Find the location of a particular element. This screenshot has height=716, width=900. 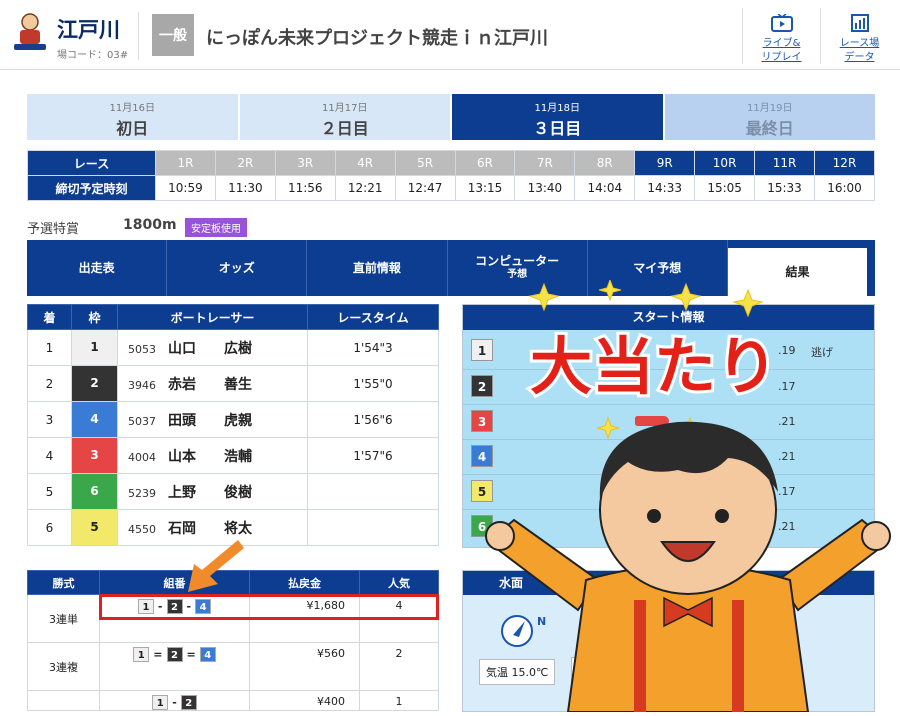

frame-badge: 2 is located at coordinates (94, 383).